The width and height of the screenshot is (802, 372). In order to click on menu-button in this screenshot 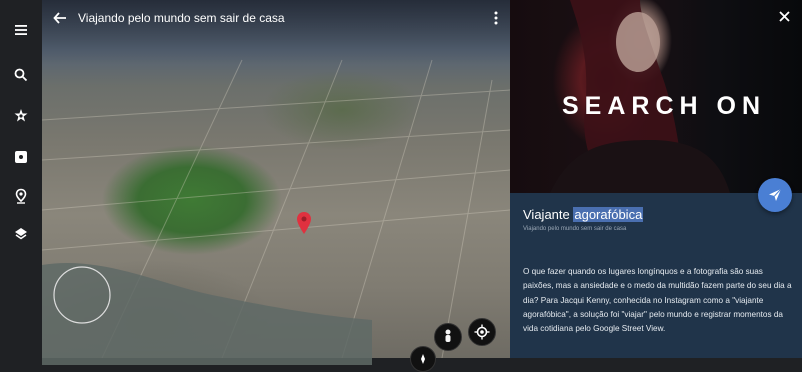, I will do `click(21, 30)`.